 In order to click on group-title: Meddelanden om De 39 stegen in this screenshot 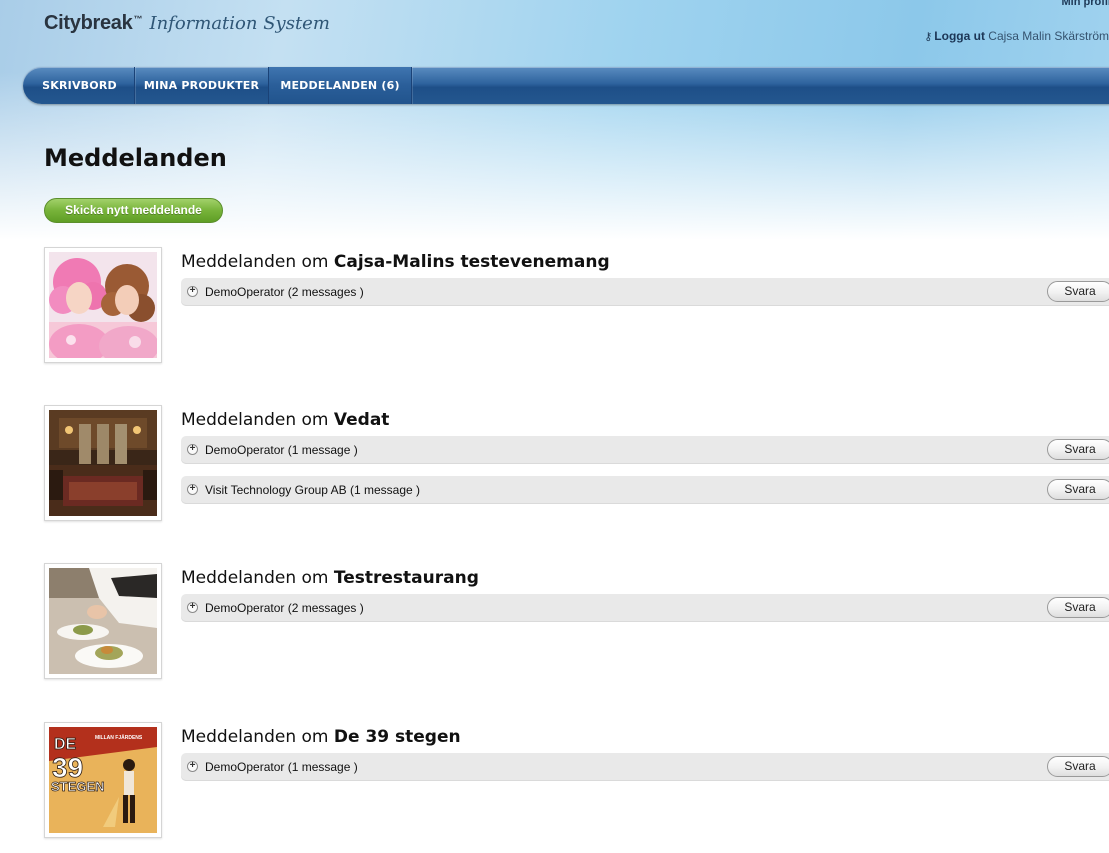, I will do `click(321, 737)`.